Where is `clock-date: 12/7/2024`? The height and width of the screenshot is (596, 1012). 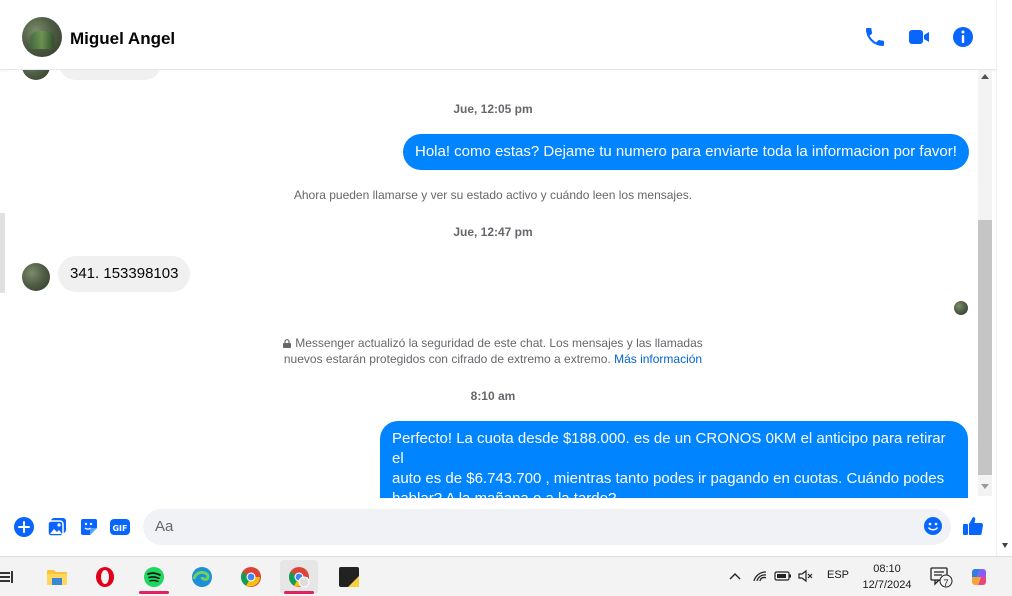 clock-date: 12/7/2024 is located at coordinates (887, 585).